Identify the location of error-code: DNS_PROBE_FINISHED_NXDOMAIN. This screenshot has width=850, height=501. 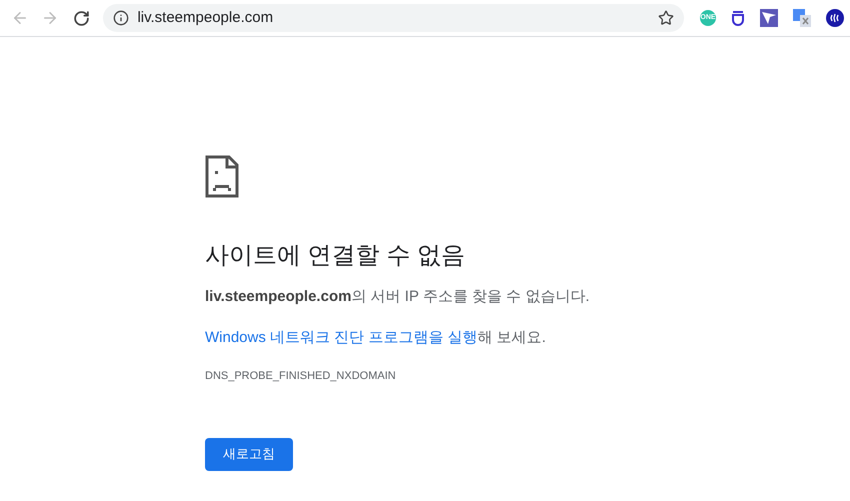
(301, 376).